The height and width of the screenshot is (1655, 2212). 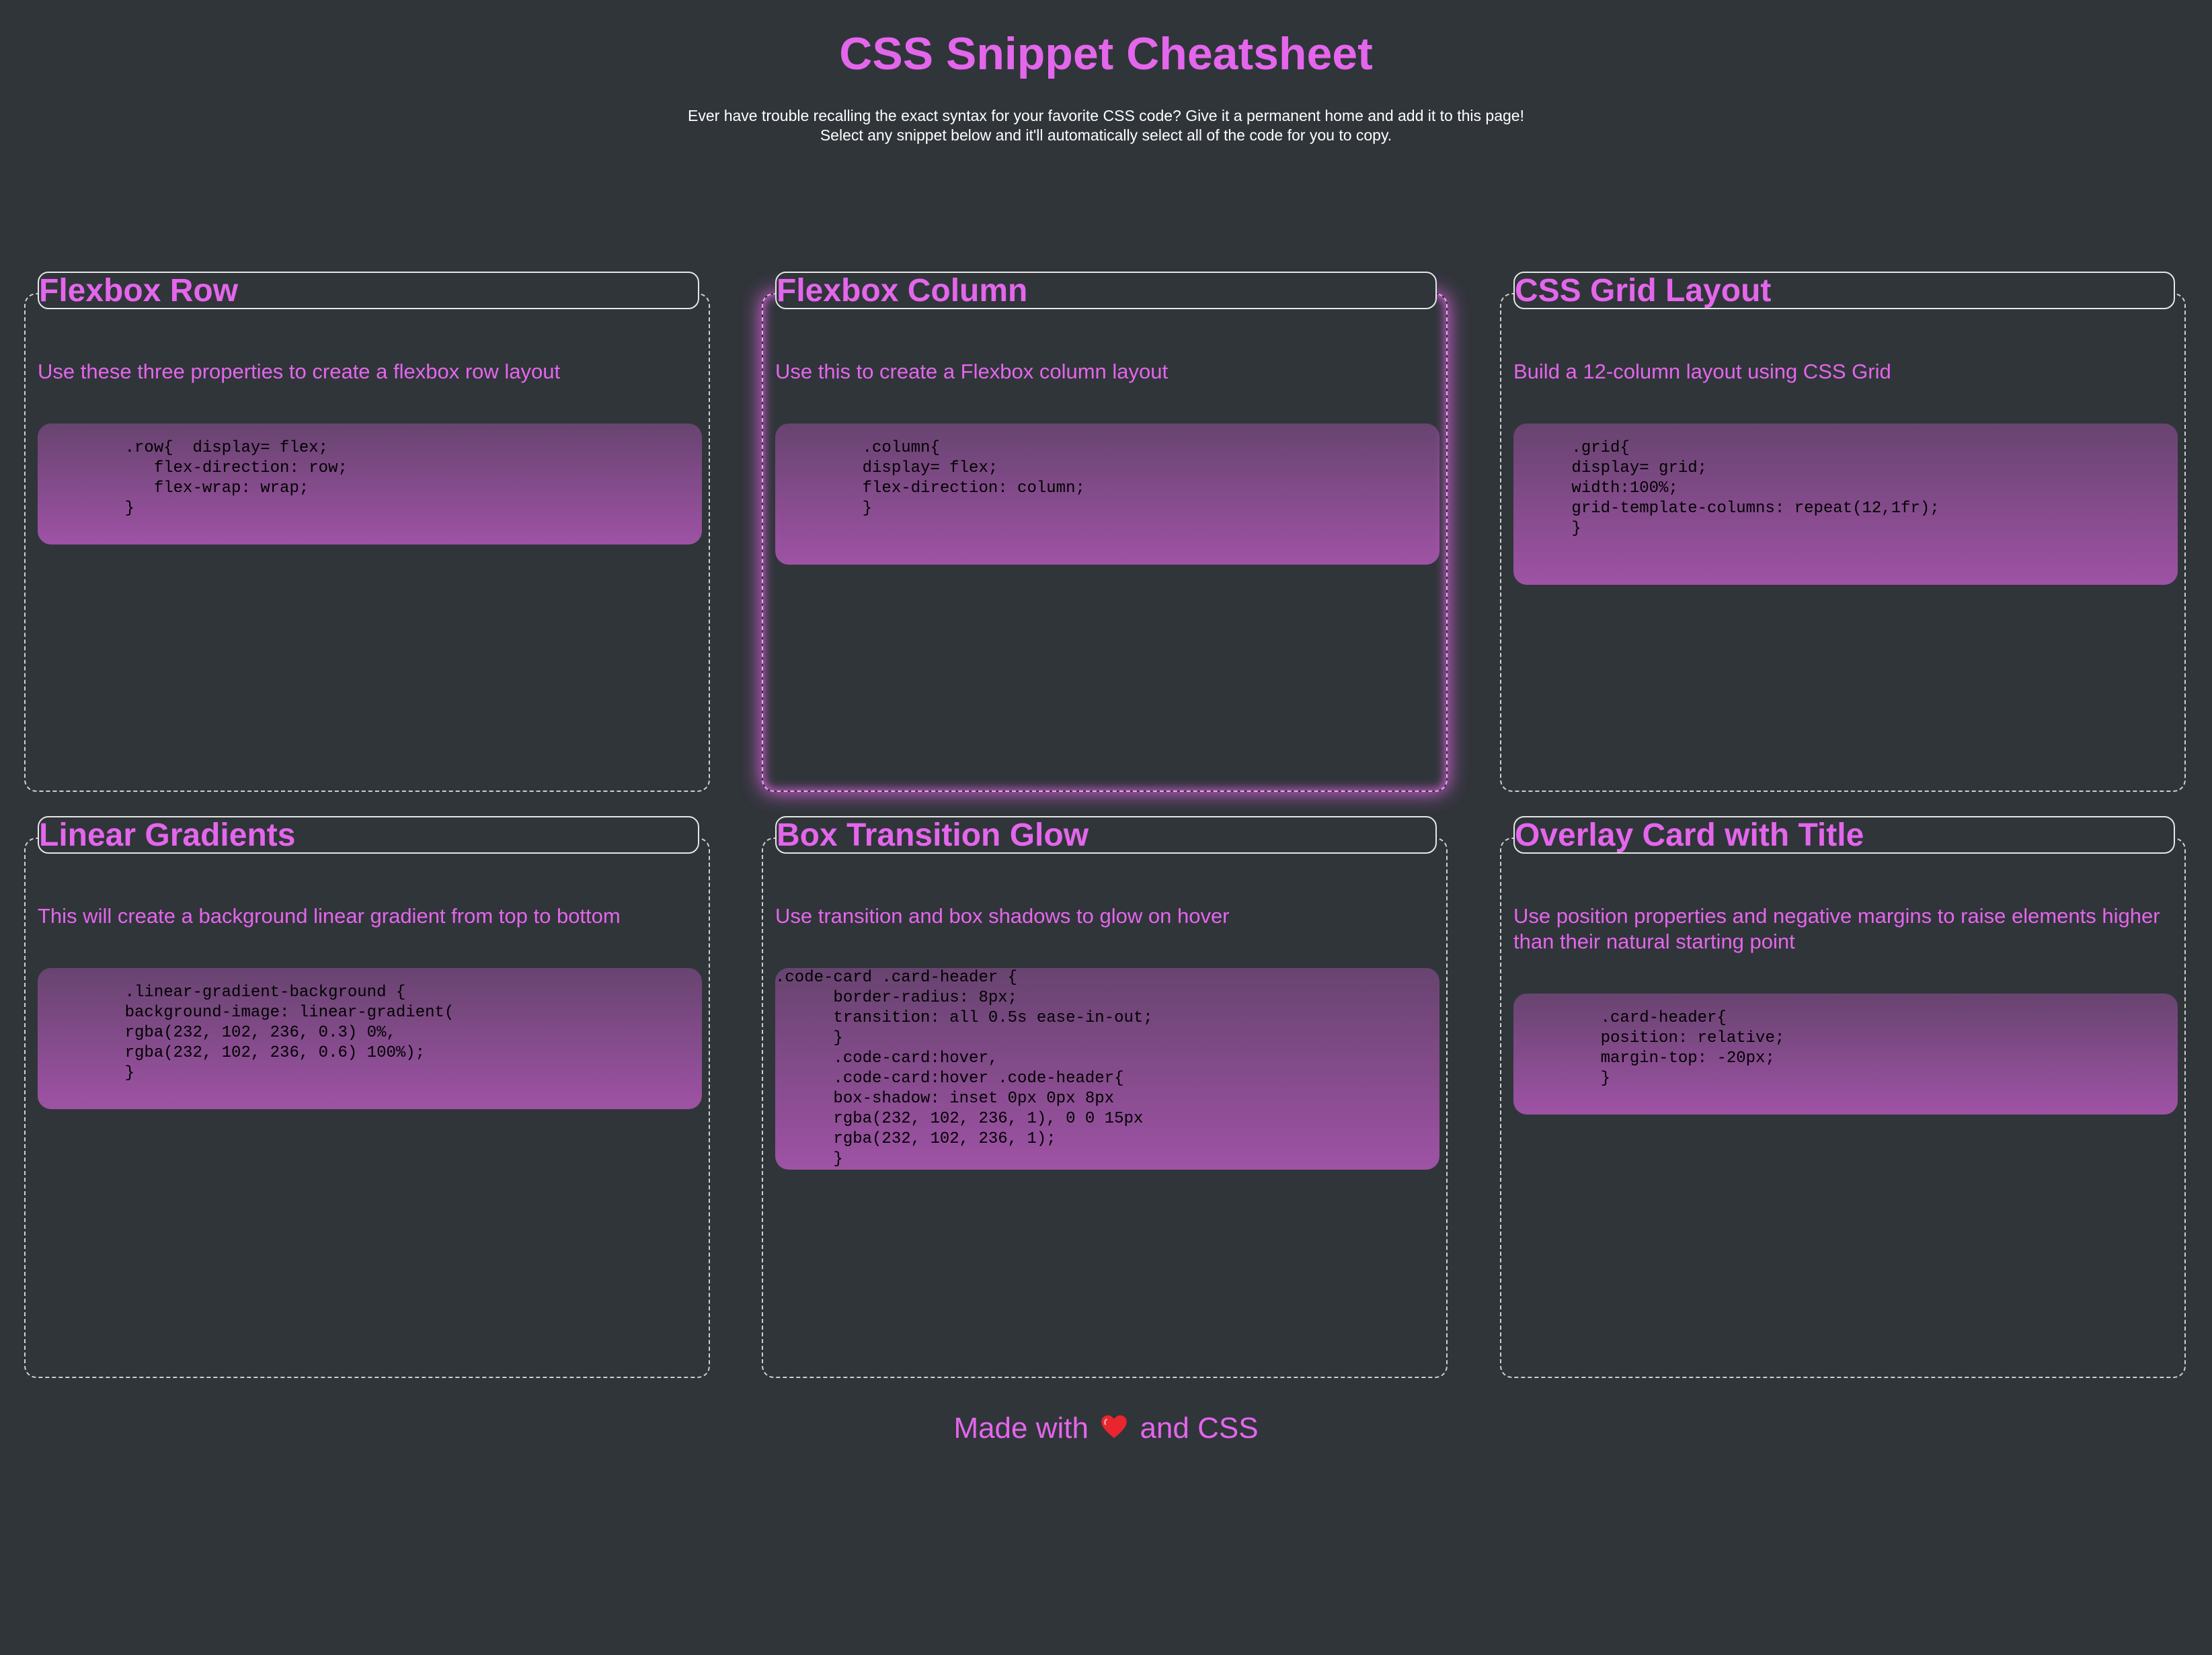 I want to click on card-title: Overlay Card with Title, so click(x=1689, y=835).